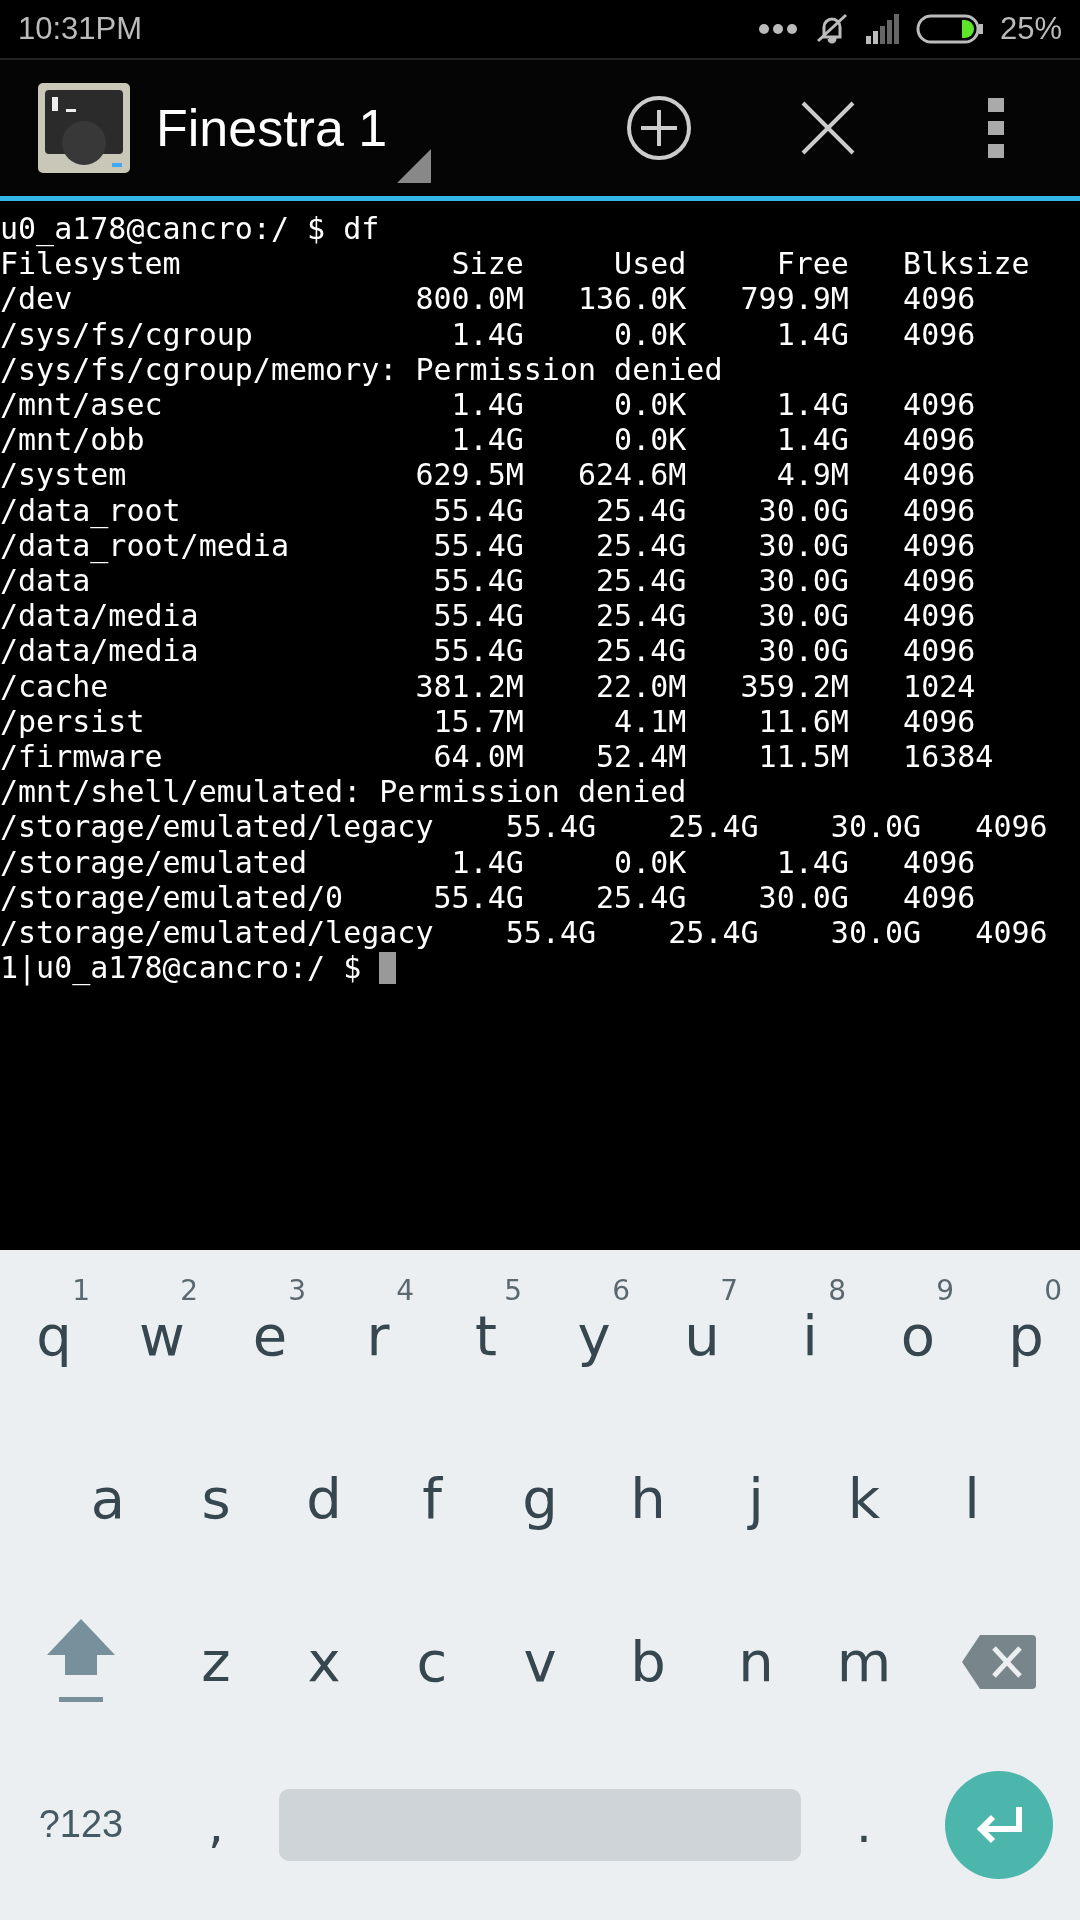  What do you see at coordinates (488, 475) in the screenshot?
I see `terminal-line: /system 629.5M 624.6M 4.9M 4096` at bounding box center [488, 475].